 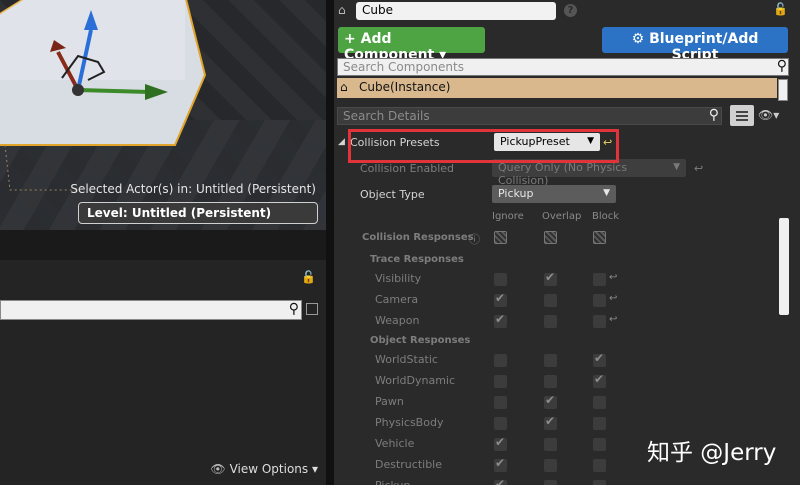 I want to click on help-icon: ⓘ, so click(x=474, y=239).